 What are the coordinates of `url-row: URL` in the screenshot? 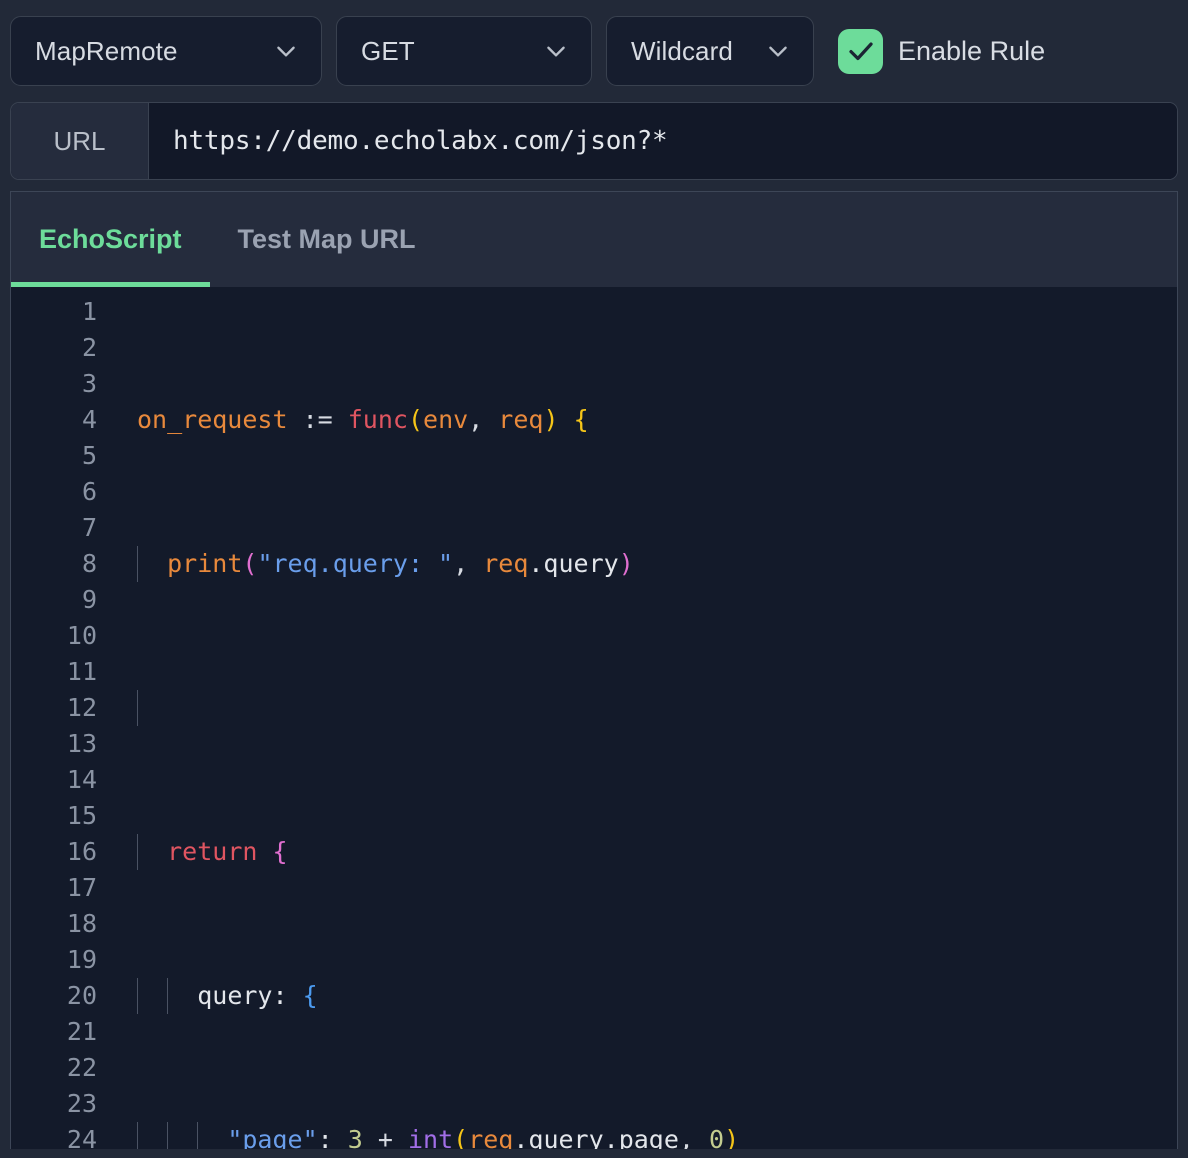 It's located at (594, 141).